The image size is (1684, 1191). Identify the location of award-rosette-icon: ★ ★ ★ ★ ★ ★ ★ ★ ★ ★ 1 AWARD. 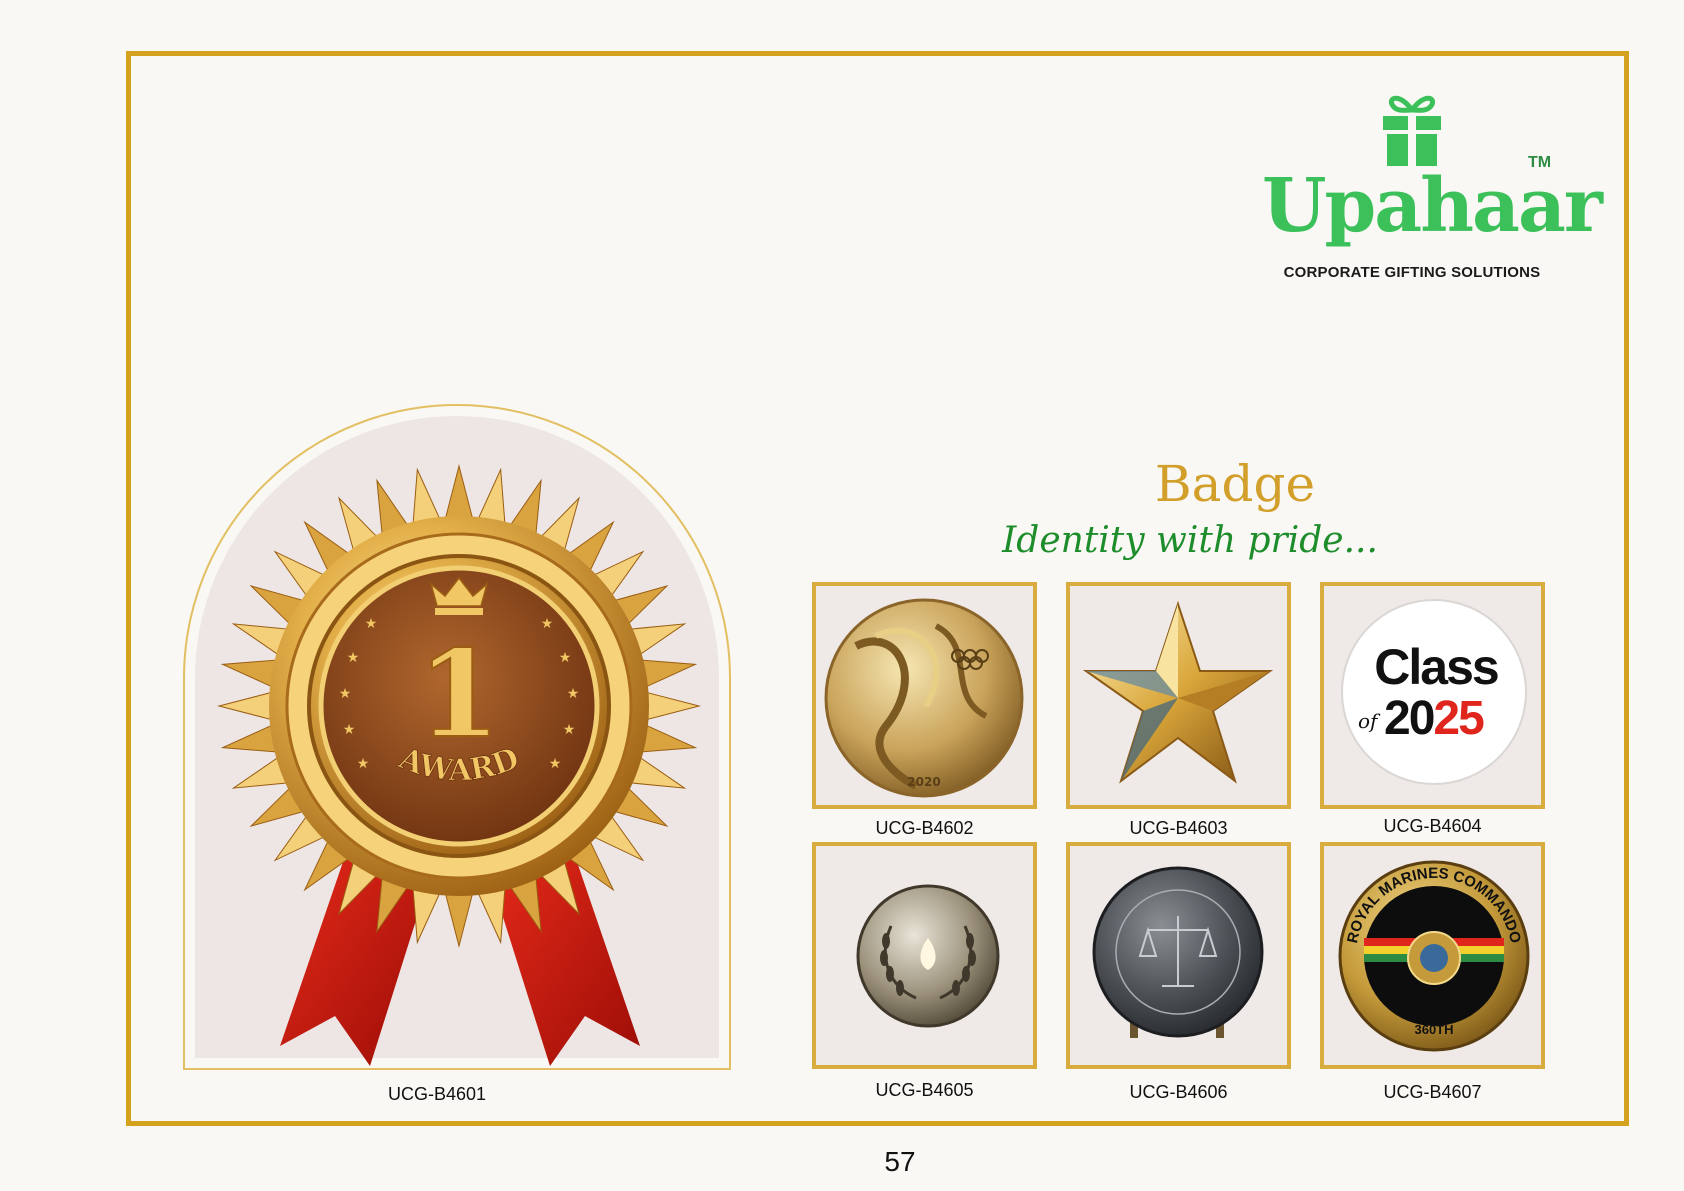
(459, 765).